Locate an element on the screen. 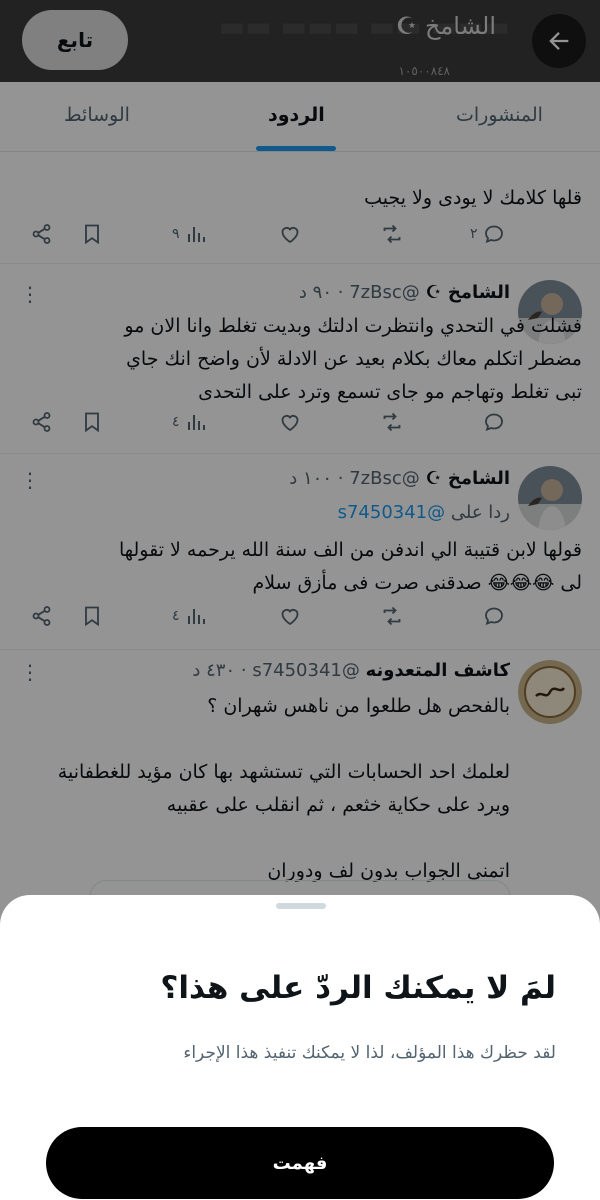 Image resolution: width=600 pixels, height=1200 pixels. sheet-drag-handle is located at coordinates (301, 906).